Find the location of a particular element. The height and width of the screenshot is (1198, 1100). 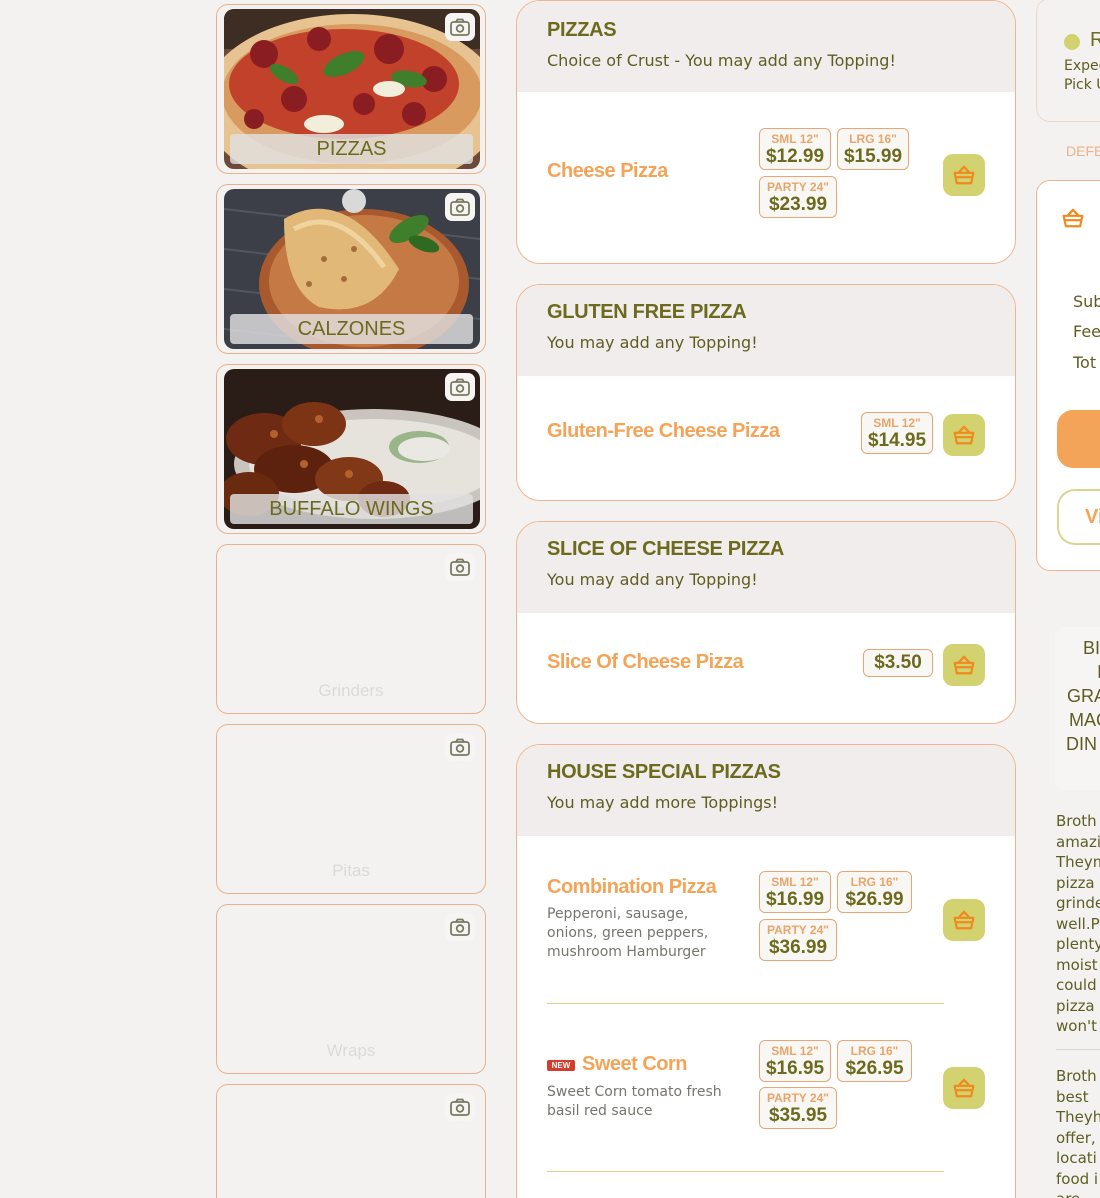

price-size: LRG 16" is located at coordinates (874, 882).